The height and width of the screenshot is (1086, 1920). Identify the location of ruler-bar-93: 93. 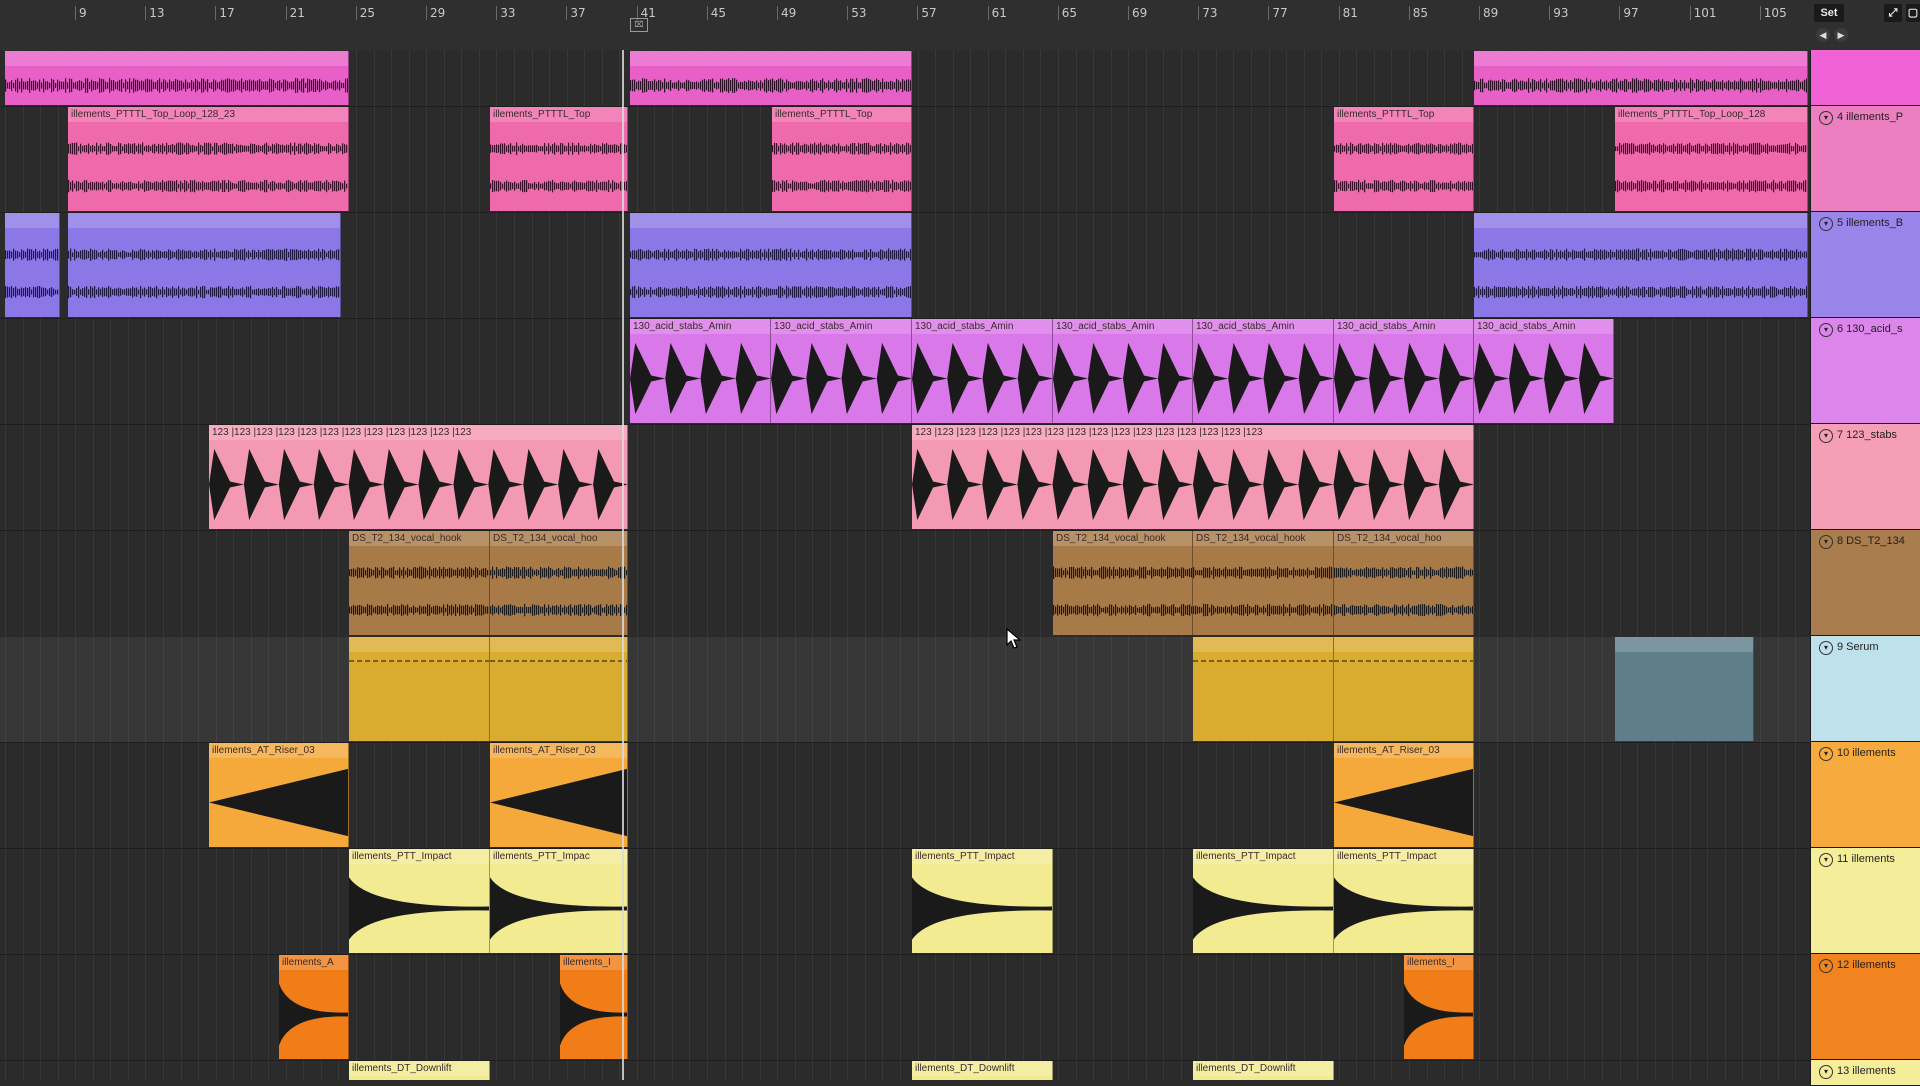
(1558, 13).